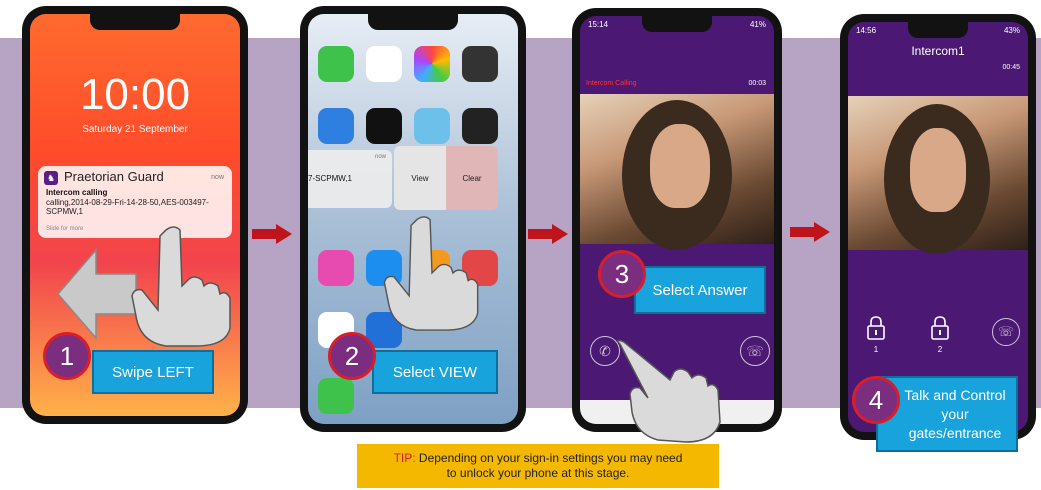 The height and width of the screenshot is (490, 1041). I want to click on gate-2-unlock-button: 2, so click(940, 336).